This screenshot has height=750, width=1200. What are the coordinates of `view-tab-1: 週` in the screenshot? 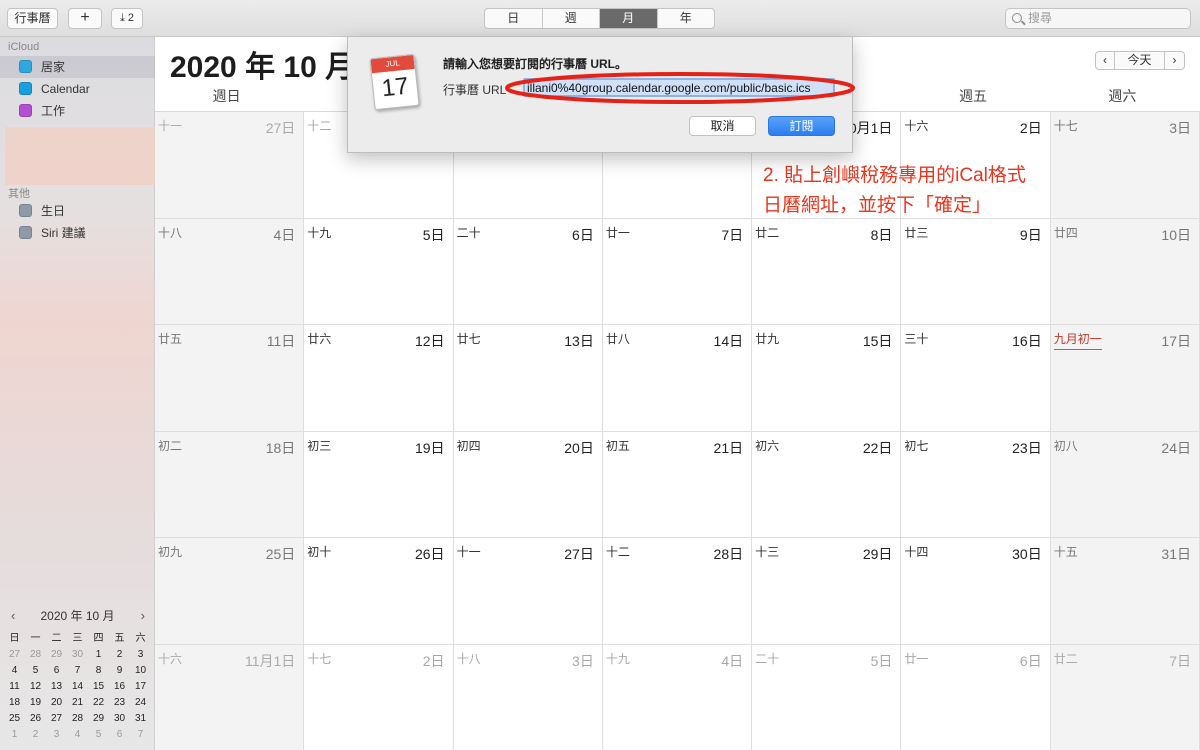 It's located at (571, 18).